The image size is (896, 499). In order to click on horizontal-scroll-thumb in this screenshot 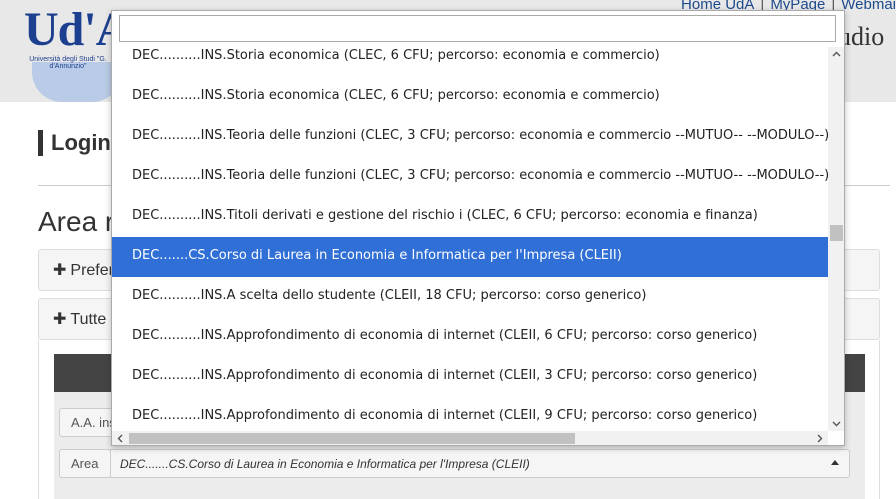, I will do `click(352, 438)`.